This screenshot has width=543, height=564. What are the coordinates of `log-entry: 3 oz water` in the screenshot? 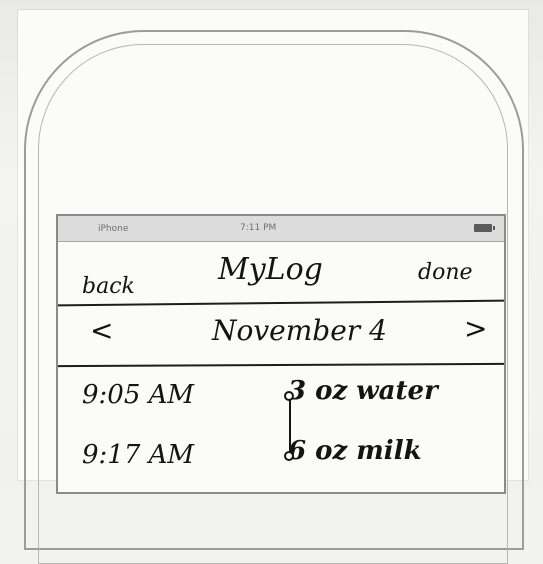 It's located at (363, 391).